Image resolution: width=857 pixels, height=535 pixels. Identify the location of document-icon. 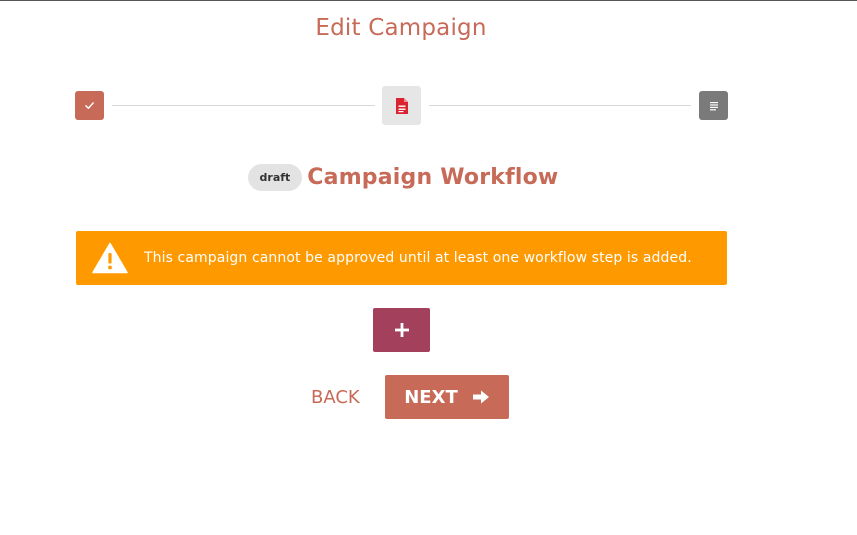
(401, 105).